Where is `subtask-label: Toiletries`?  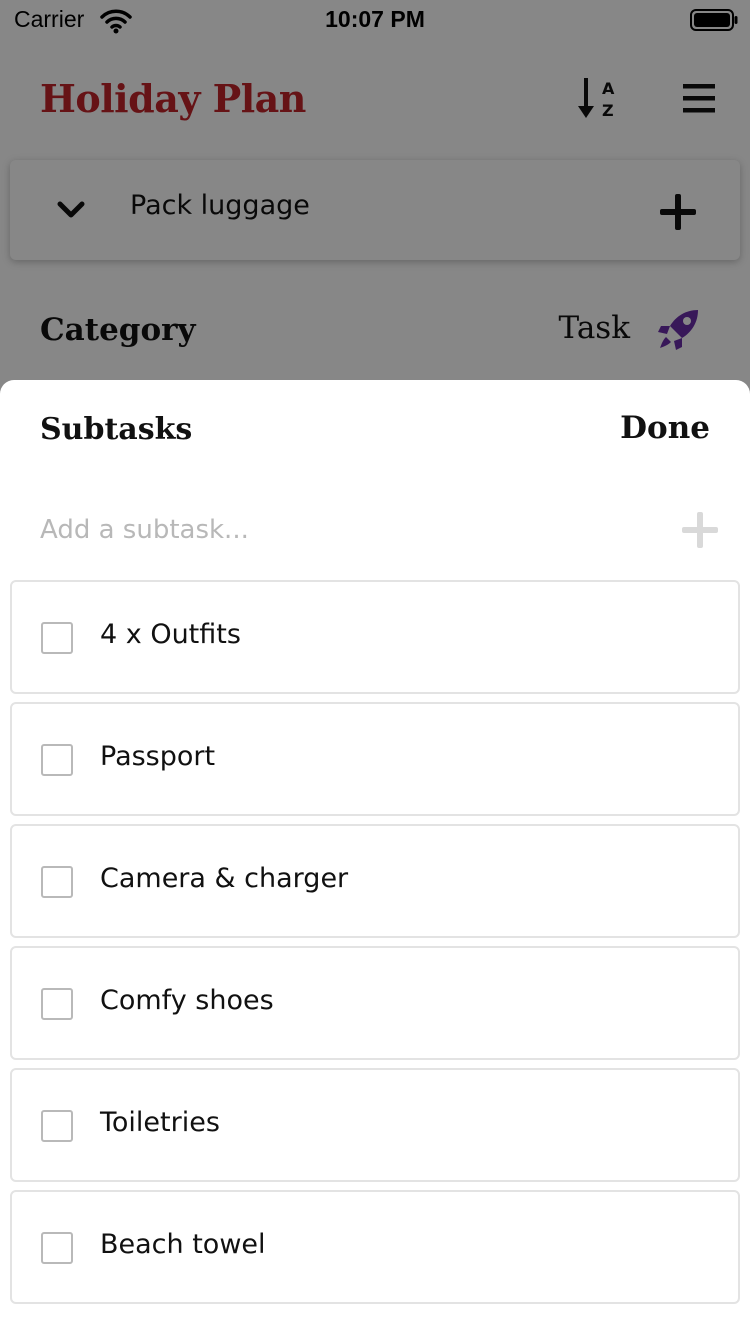
subtask-label: Toiletries is located at coordinates (160, 1122).